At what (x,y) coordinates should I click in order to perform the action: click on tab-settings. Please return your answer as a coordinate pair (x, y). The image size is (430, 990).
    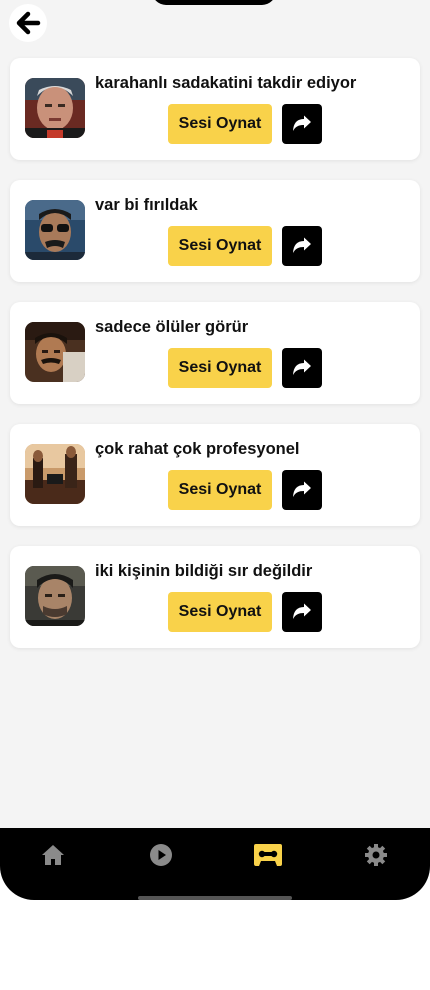
    Looking at the image, I should click on (376, 855).